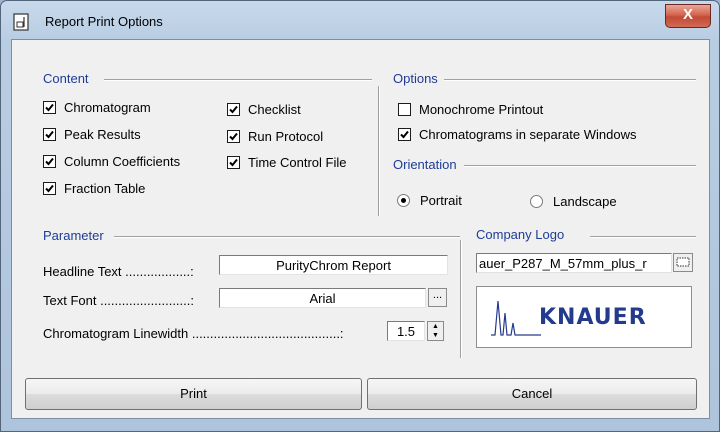 The height and width of the screenshot is (432, 720). What do you see at coordinates (102, 134) in the screenshot?
I see `checkbox-label: Peak Results` at bounding box center [102, 134].